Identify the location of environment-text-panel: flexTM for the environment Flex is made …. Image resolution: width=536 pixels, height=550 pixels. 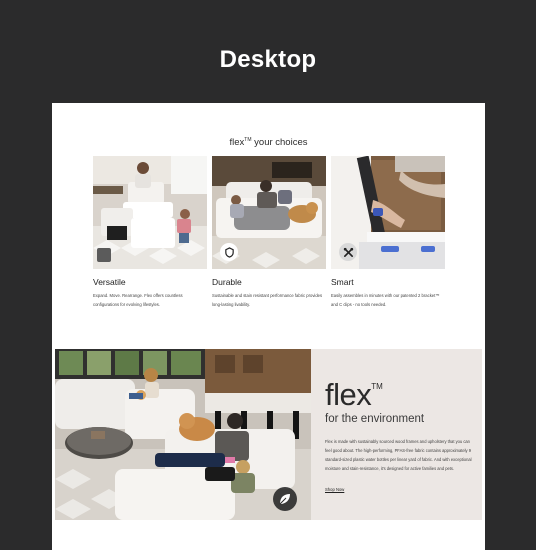
(396, 434).